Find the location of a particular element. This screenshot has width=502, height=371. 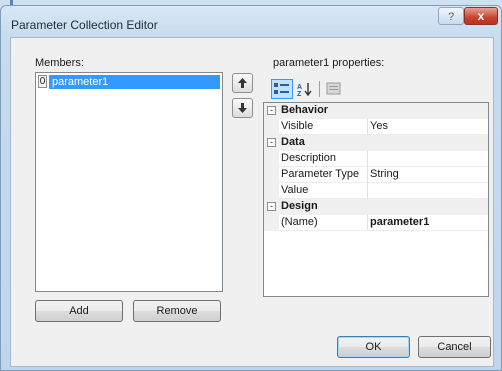

category-data: - Data is located at coordinates (376, 143).